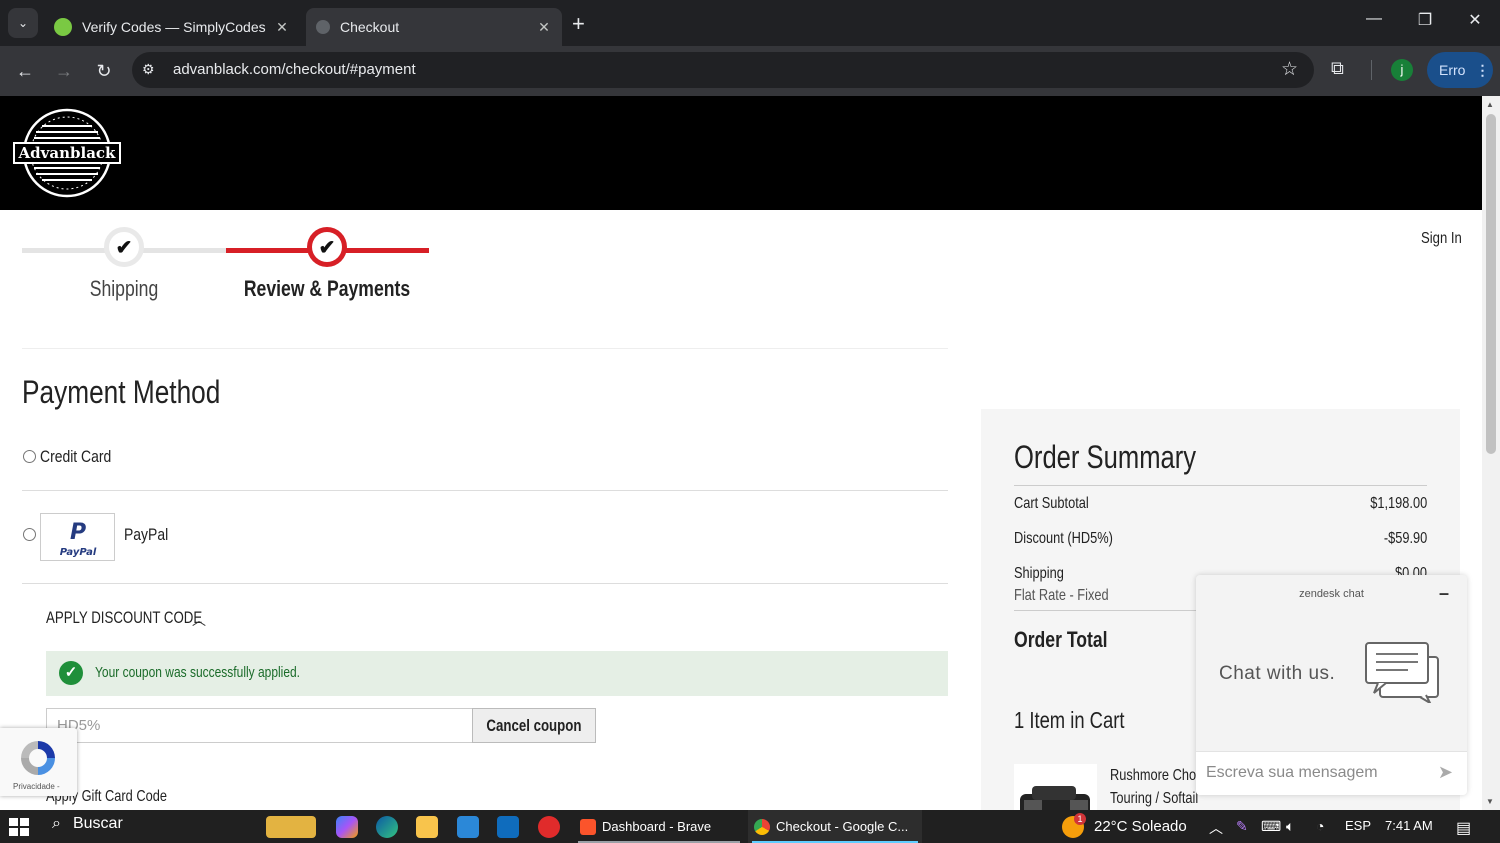  Describe the element at coordinates (23, 23) in the screenshot. I see `tab-search-button: ⌄` at that location.